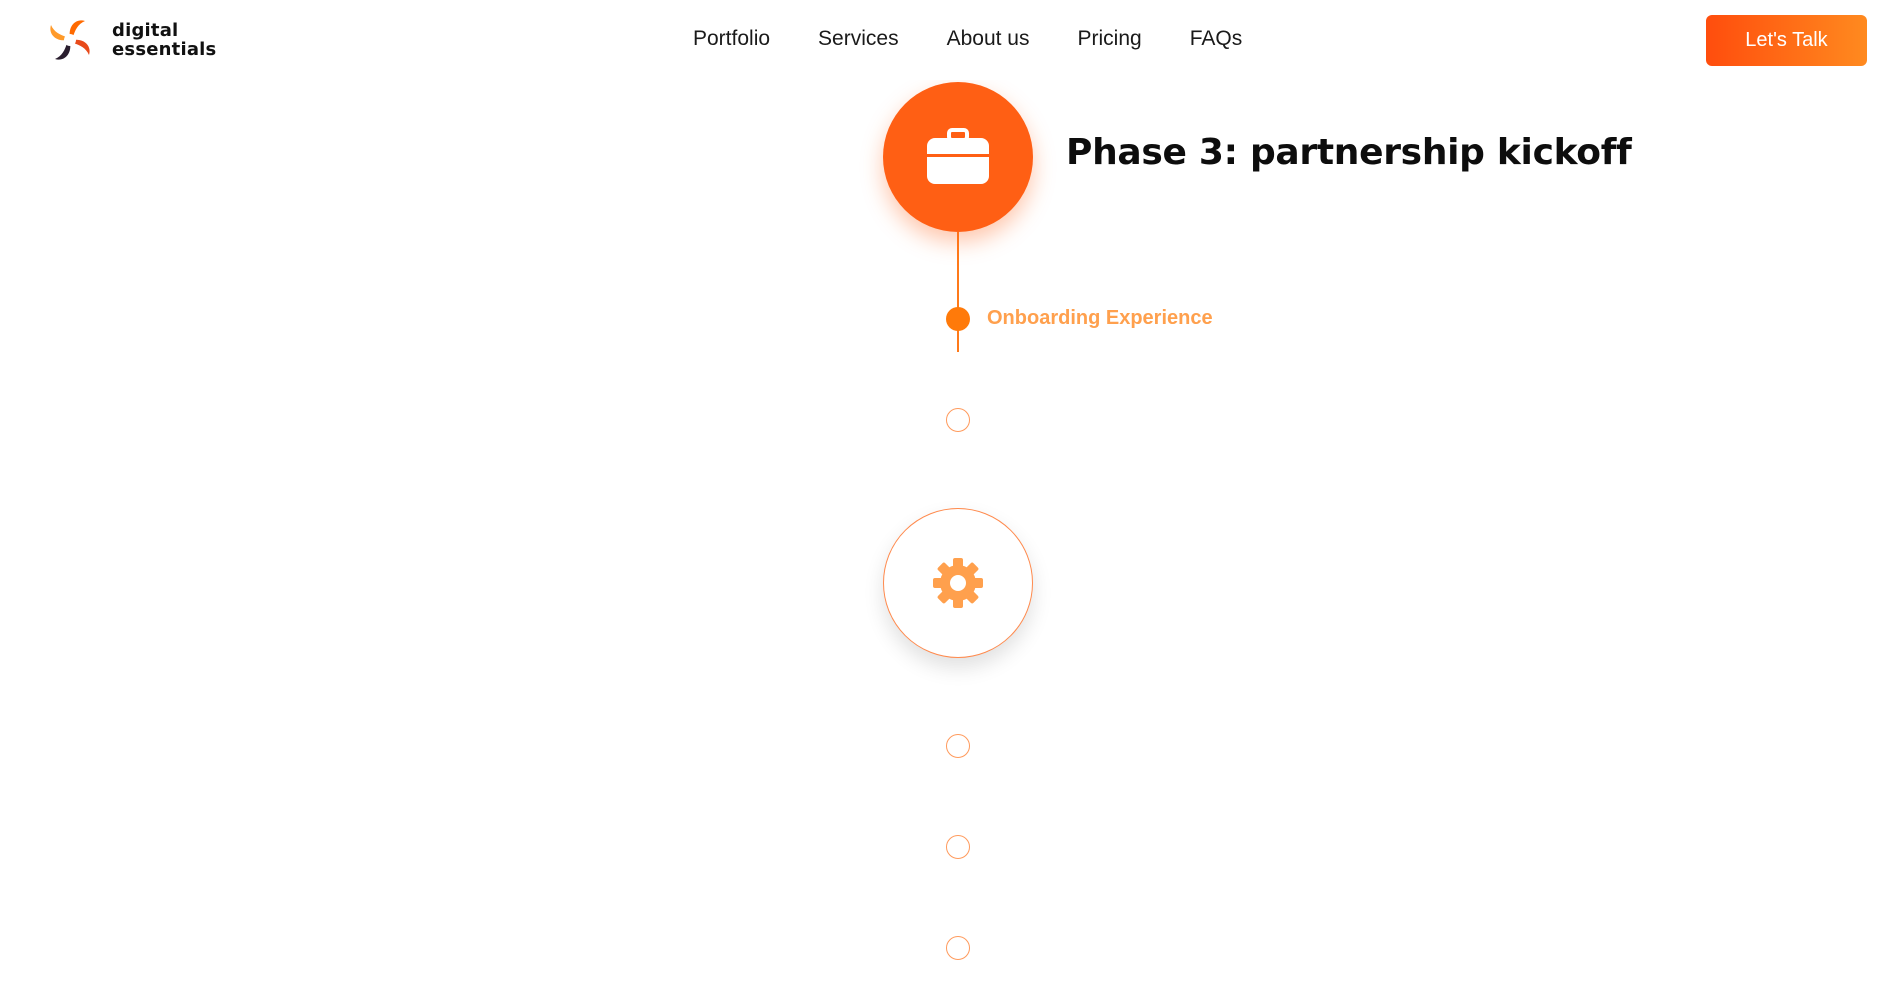  I want to click on nav-pricing: Pricing, so click(1109, 39).